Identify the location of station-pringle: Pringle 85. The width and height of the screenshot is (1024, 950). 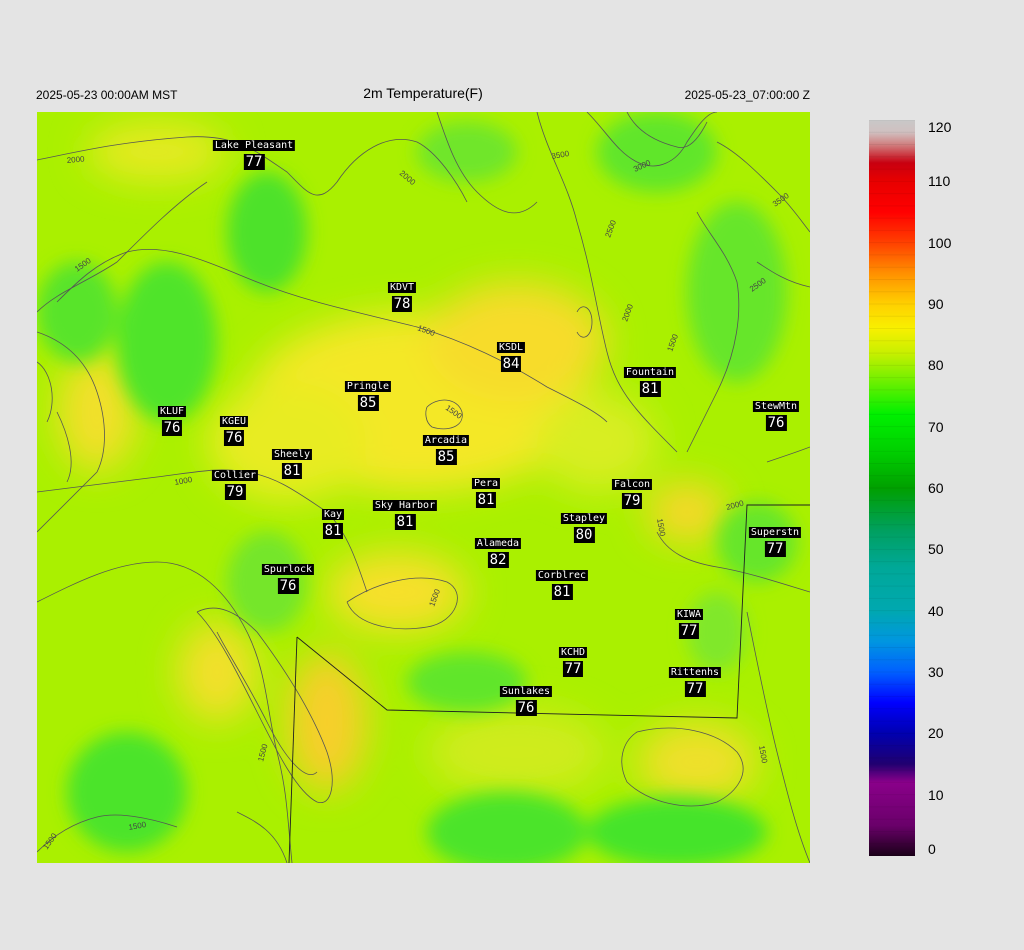
(368, 396).